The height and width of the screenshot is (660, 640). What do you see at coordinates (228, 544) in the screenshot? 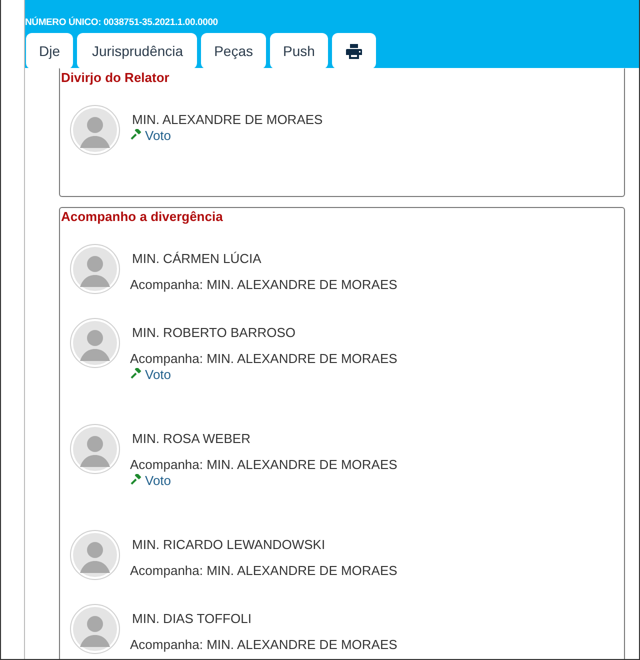
I see `minister-name: MIN. RICARDO LEWANDOWSKI` at bounding box center [228, 544].